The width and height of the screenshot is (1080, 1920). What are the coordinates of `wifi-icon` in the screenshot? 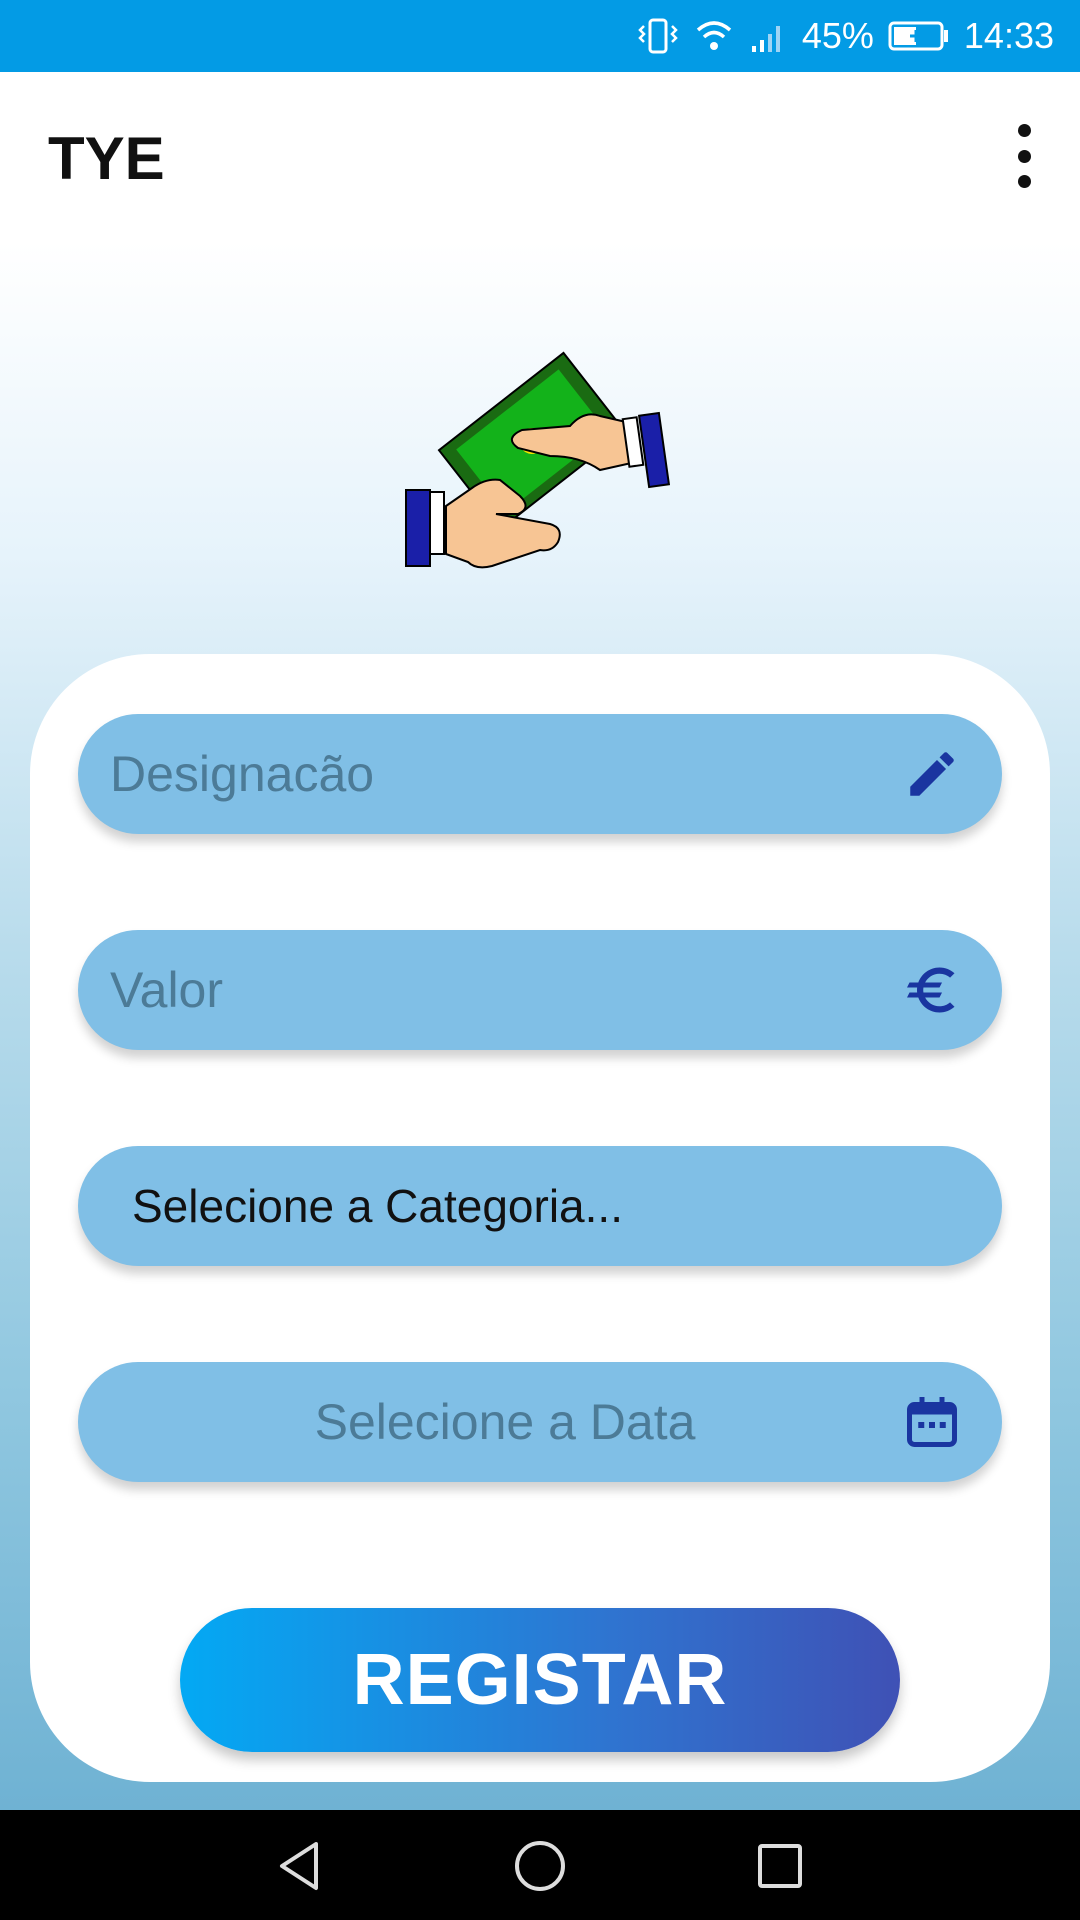 It's located at (714, 36).